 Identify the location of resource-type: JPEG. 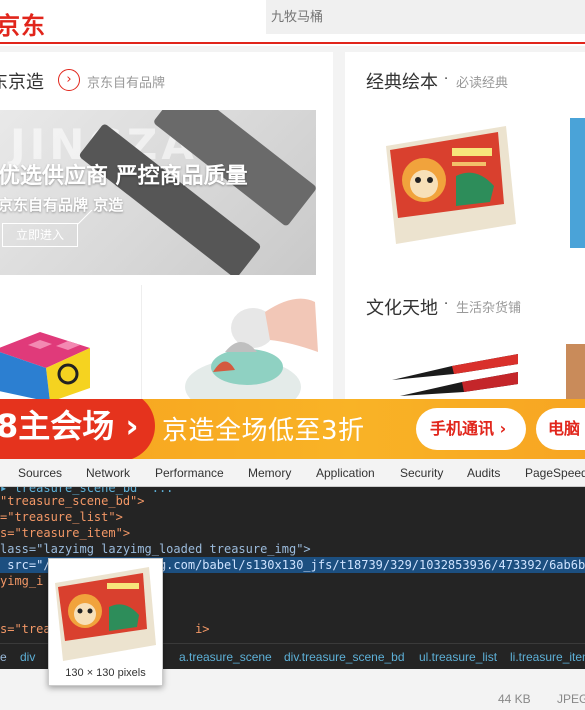
(571, 699).